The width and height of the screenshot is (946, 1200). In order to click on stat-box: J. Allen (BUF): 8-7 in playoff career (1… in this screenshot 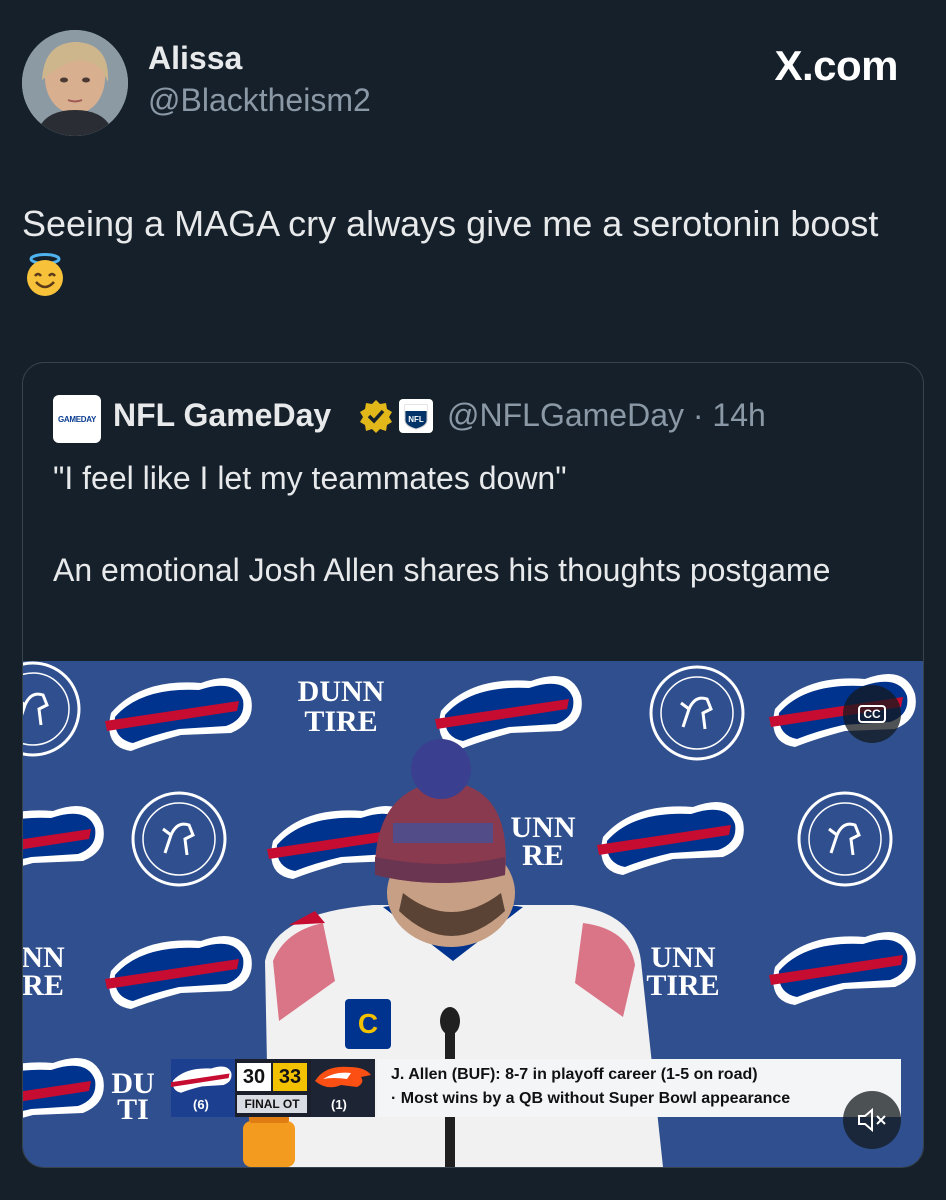, I will do `click(639, 1088)`.